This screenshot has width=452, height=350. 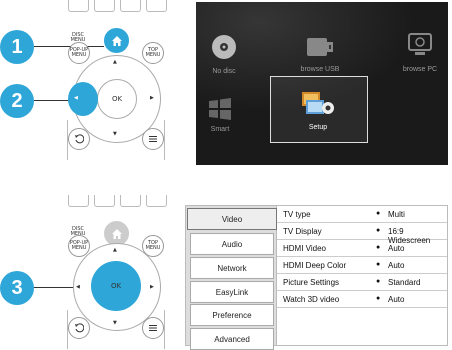 I want to click on home-item-no-disc: No disc, so click(x=224, y=54).